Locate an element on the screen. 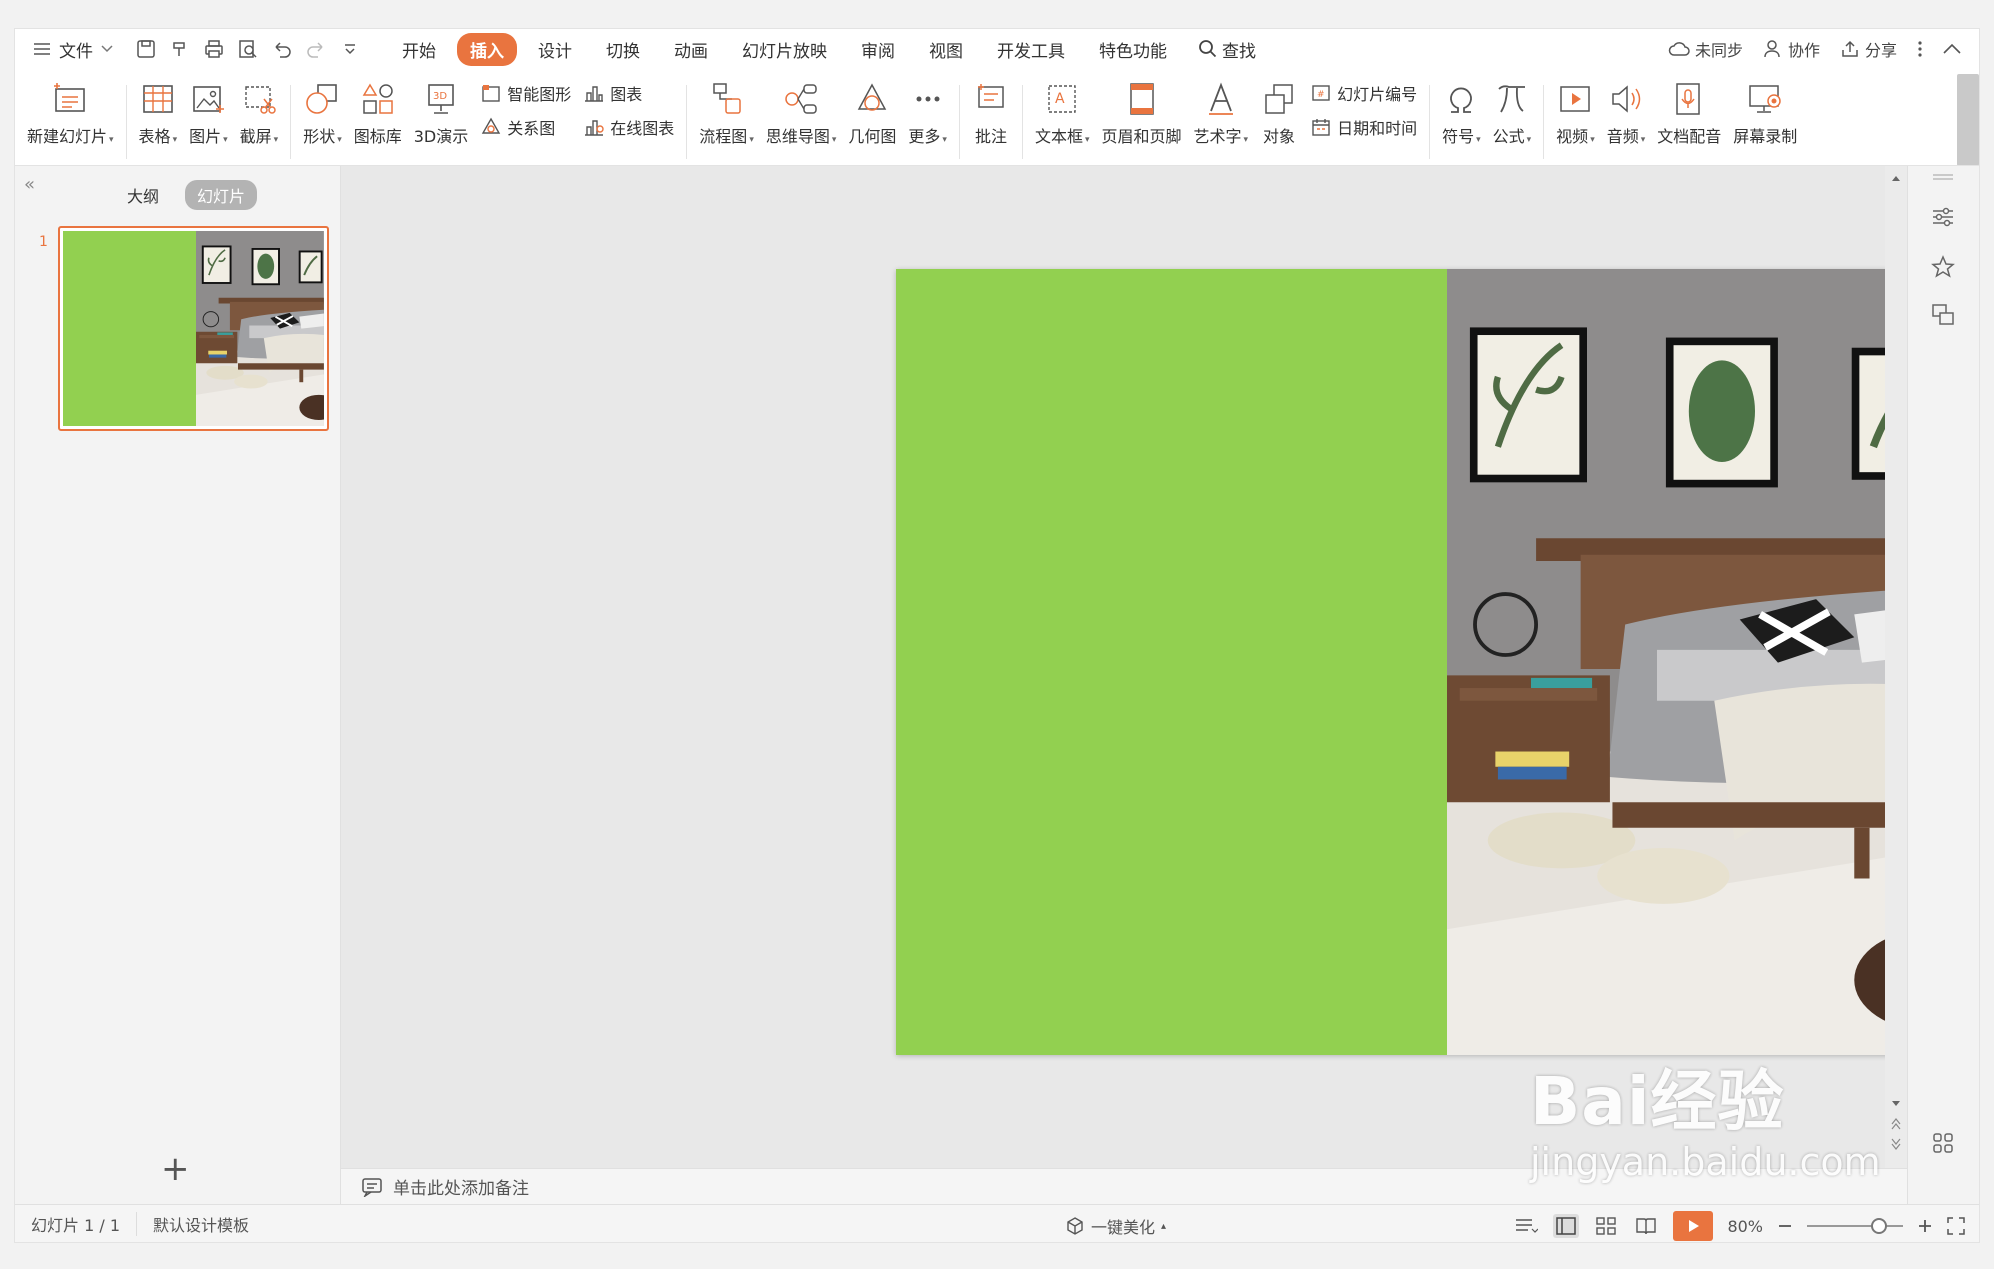 This screenshot has width=1994, height=1269. collaborate-button: 协作 is located at coordinates (1791, 49).